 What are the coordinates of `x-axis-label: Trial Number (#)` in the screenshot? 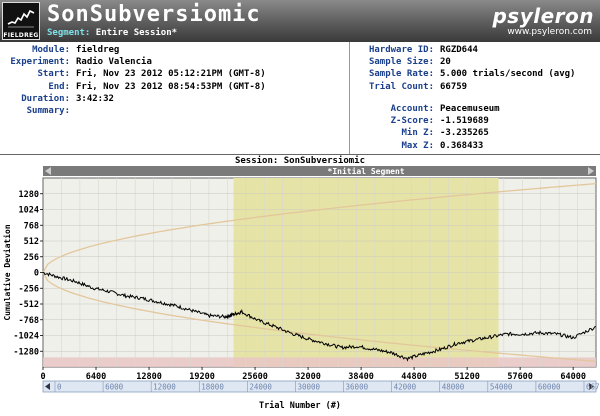 It's located at (300, 405).